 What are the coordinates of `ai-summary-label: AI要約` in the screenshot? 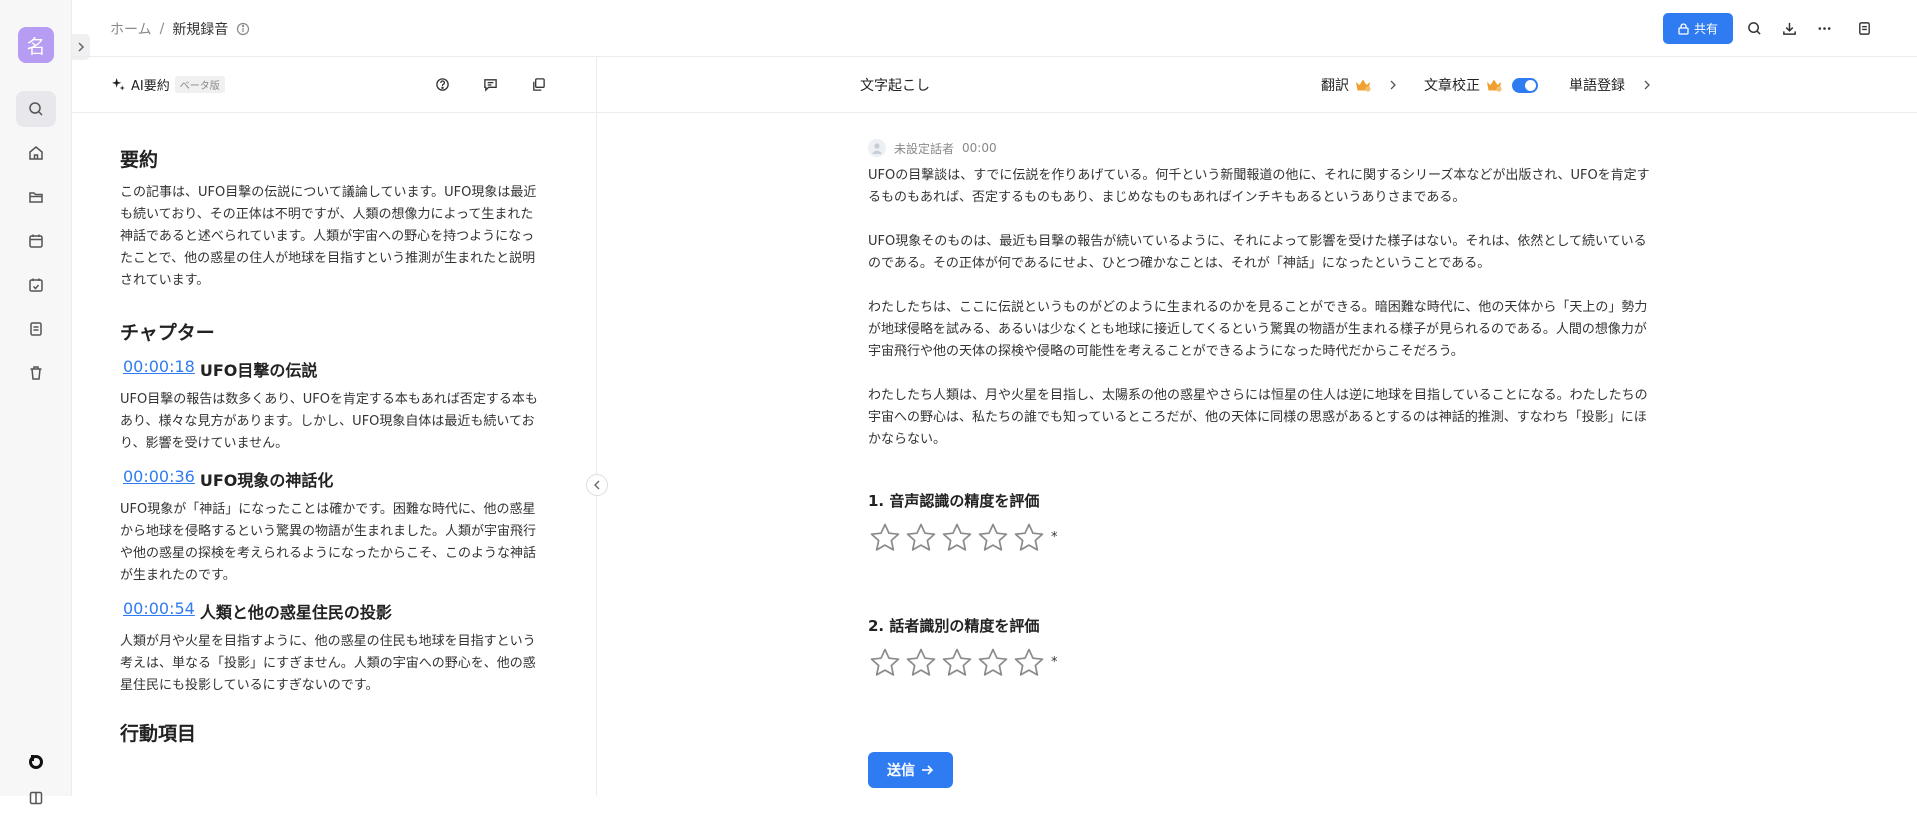 It's located at (150, 86).